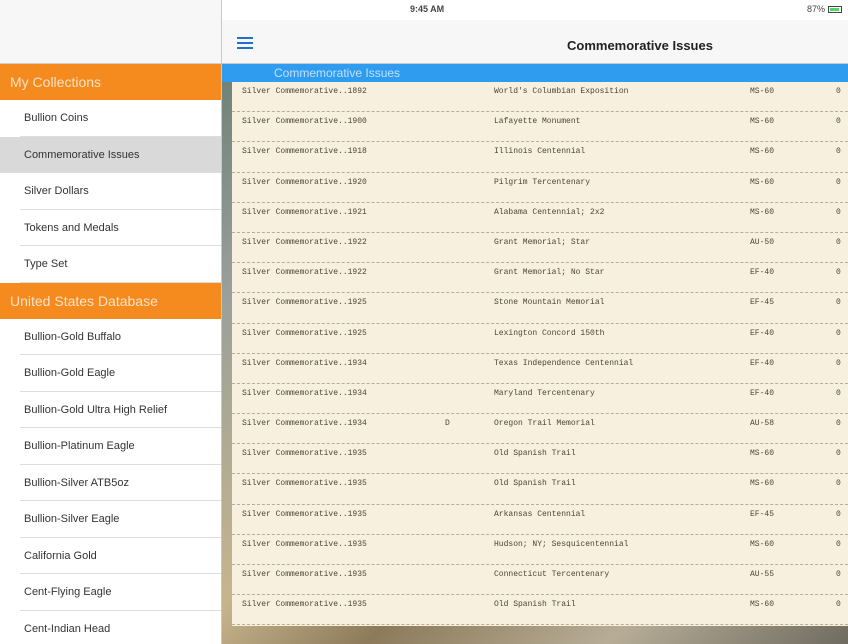 This screenshot has height=644, width=848. Describe the element at coordinates (540, 152) in the screenshot. I see `row-description: Illinois Centennial` at that location.